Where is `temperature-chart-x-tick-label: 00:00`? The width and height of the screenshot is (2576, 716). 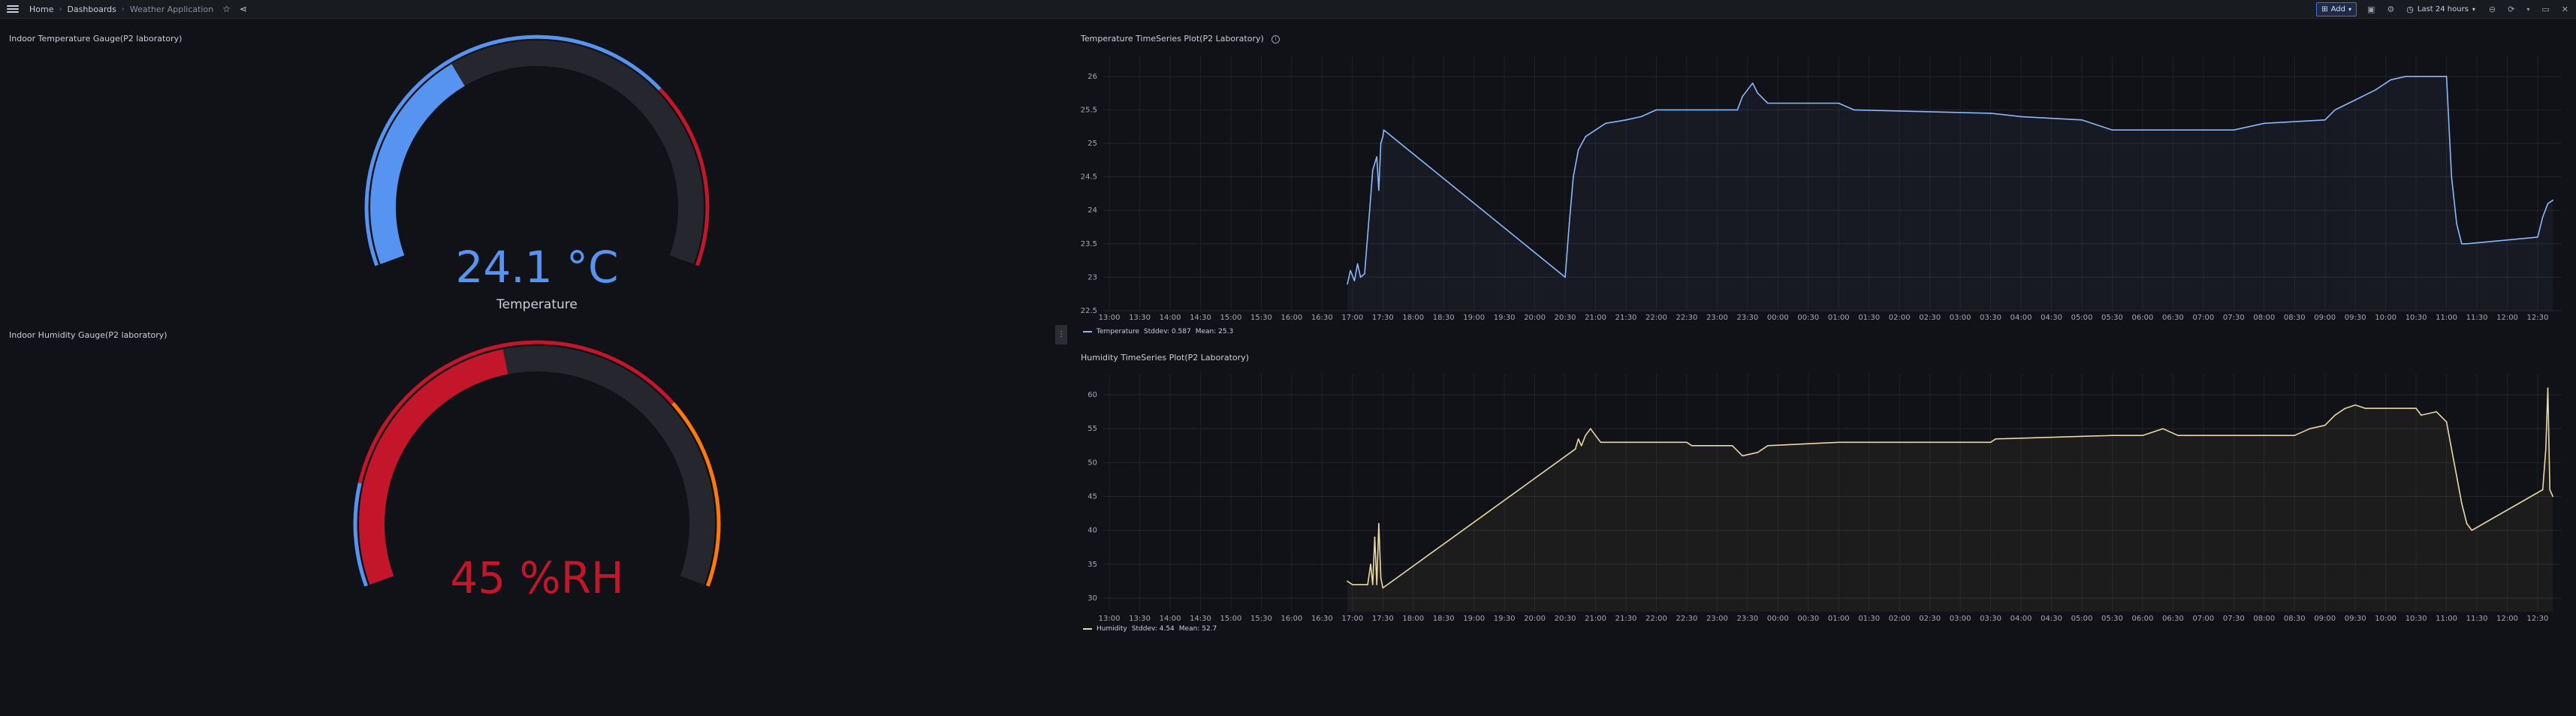 temperature-chart-x-tick-label: 00:00 is located at coordinates (1778, 318).